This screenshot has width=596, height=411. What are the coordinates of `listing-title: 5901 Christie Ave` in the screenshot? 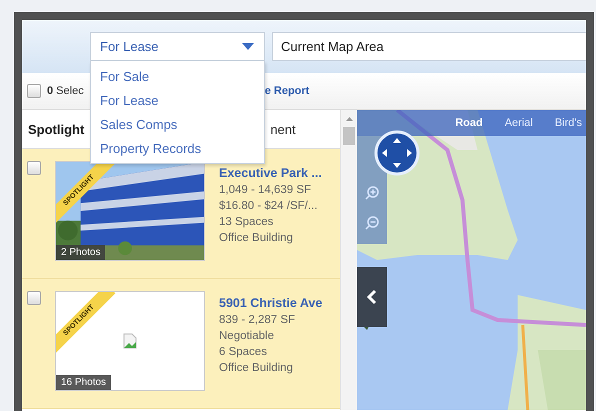 It's located at (270, 303).